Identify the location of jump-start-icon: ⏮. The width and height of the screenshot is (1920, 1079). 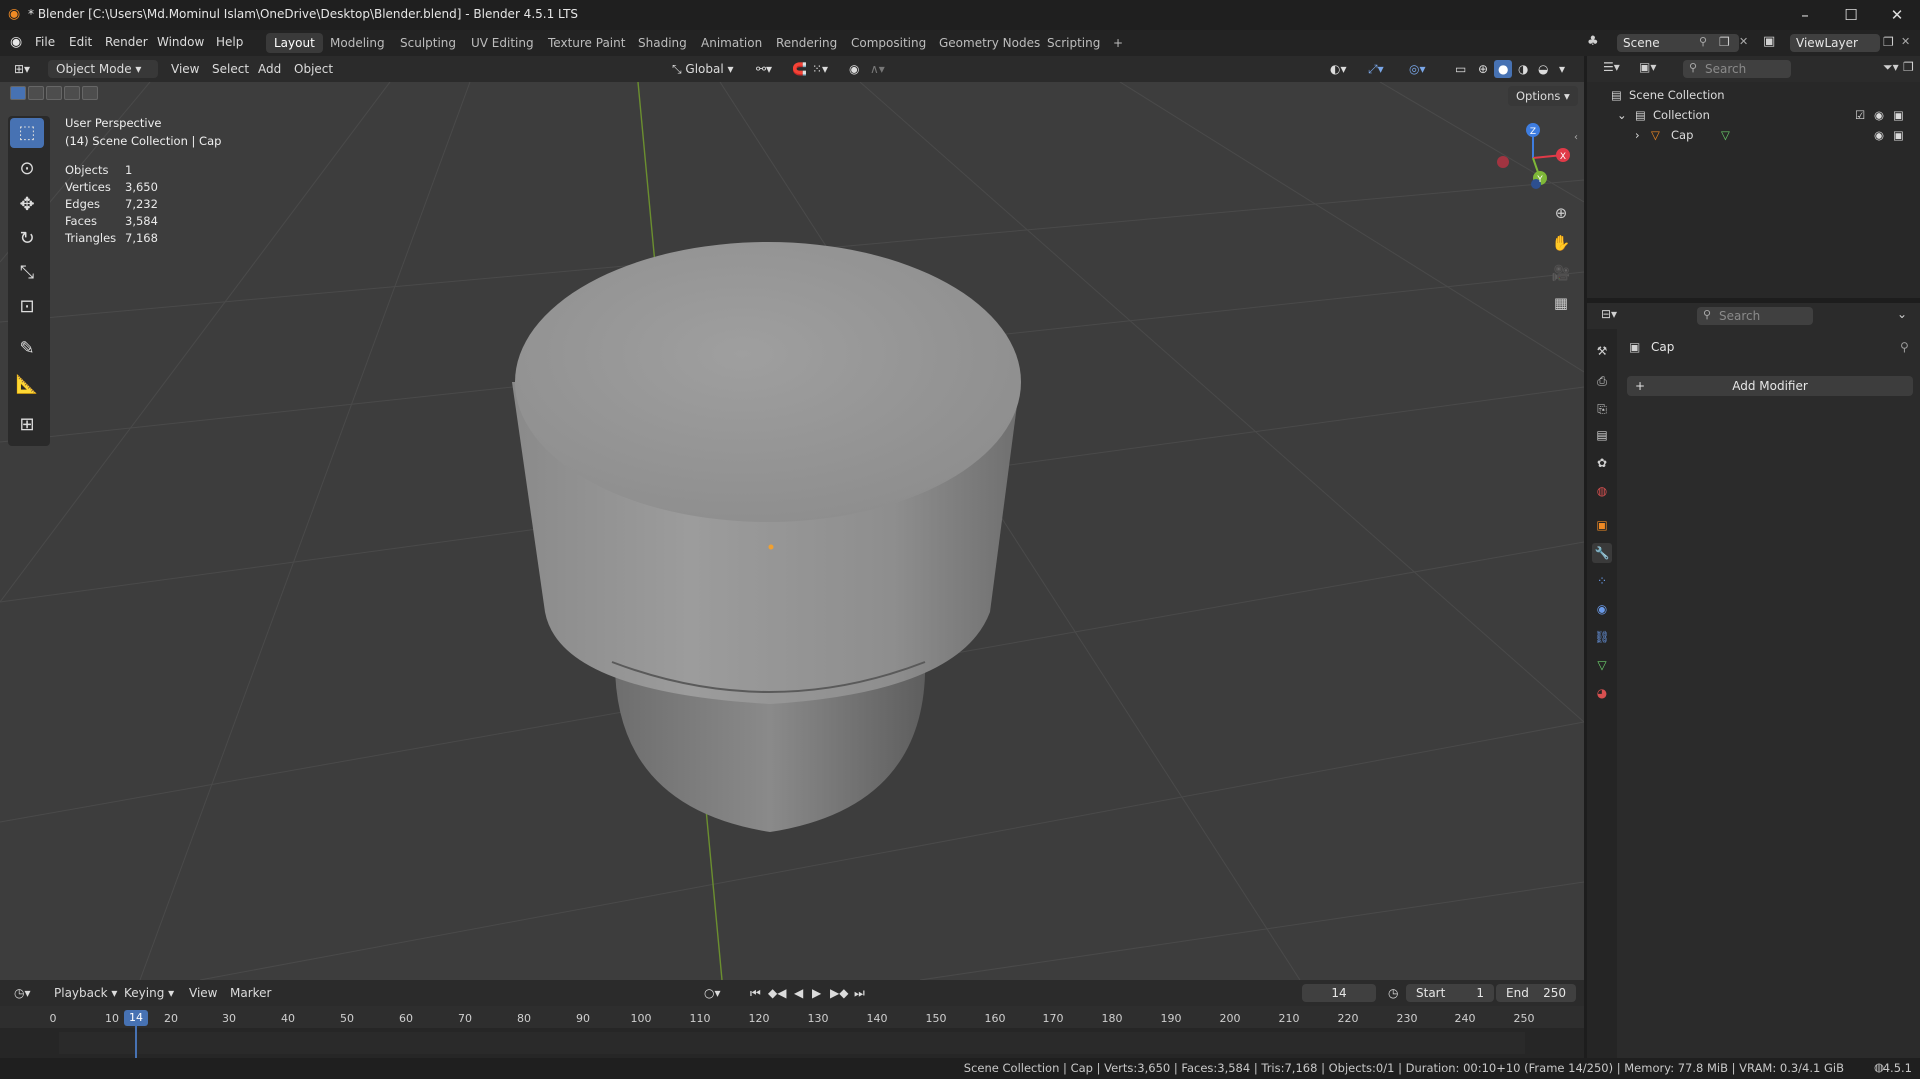
(755, 993).